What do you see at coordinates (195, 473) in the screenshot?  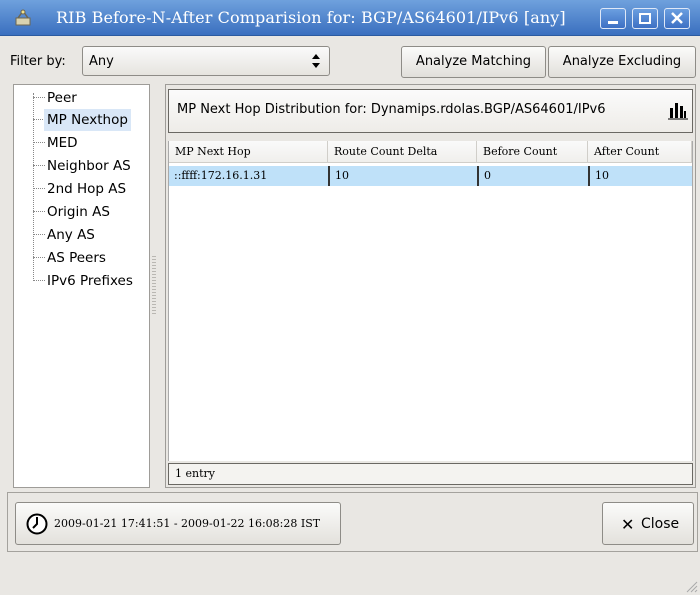 I see `entry-count: 1 entry` at bounding box center [195, 473].